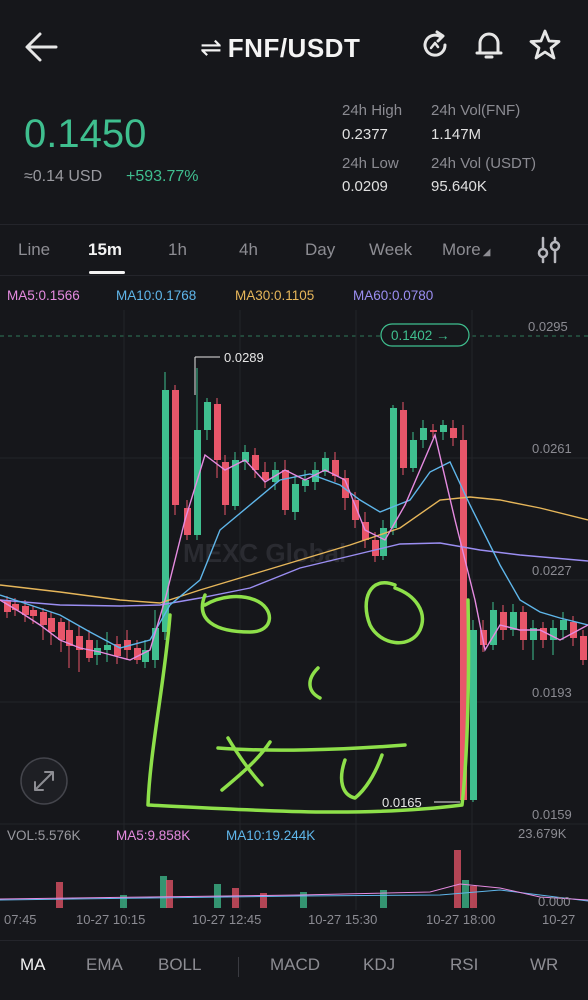 The width and height of the screenshot is (588, 1000). Describe the element at coordinates (545, 45) in the screenshot. I see `star-icon` at that location.